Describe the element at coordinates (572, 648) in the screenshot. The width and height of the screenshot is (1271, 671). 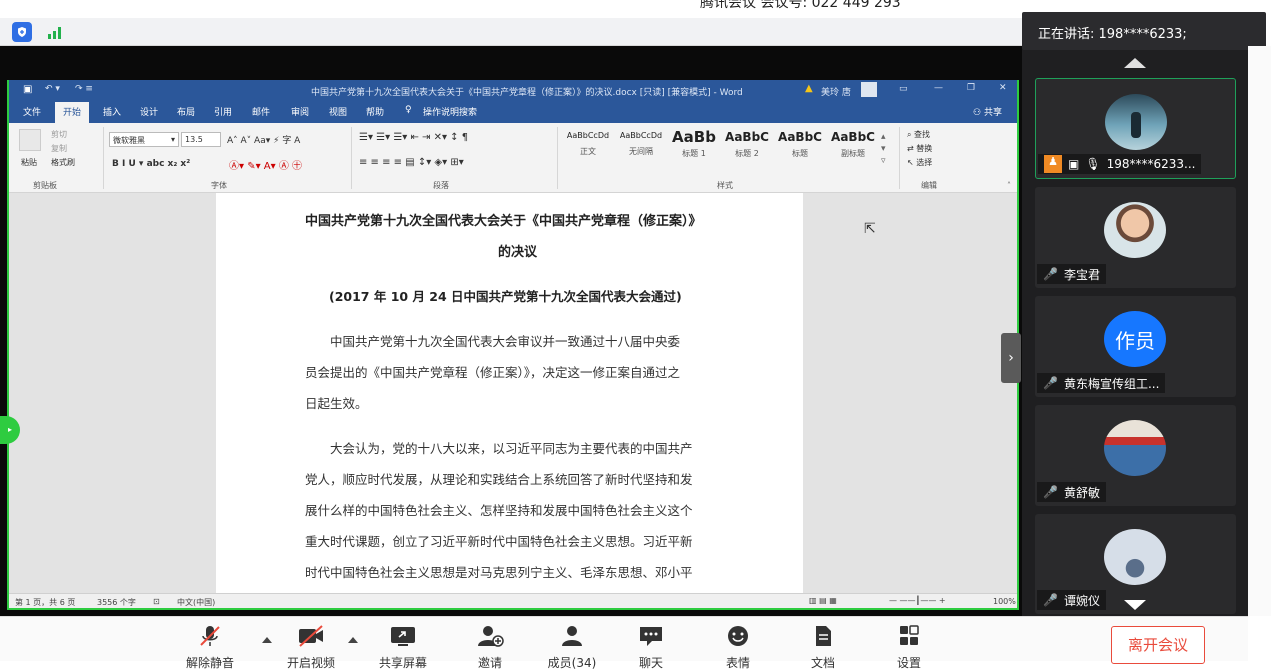
I see `members-button: 成员(34)` at that location.